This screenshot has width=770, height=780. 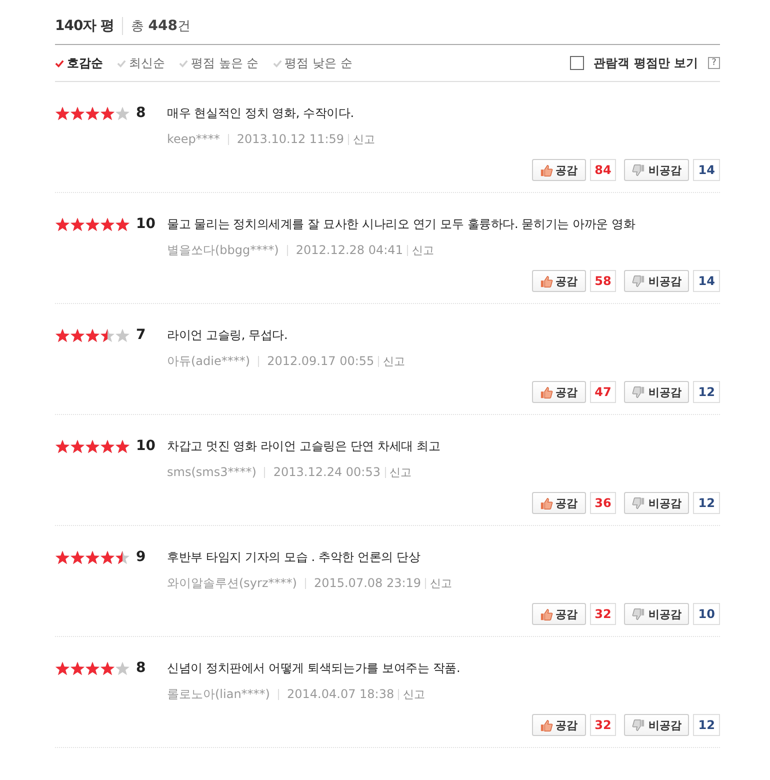 I want to click on total-count: 총 448건, so click(x=160, y=26).